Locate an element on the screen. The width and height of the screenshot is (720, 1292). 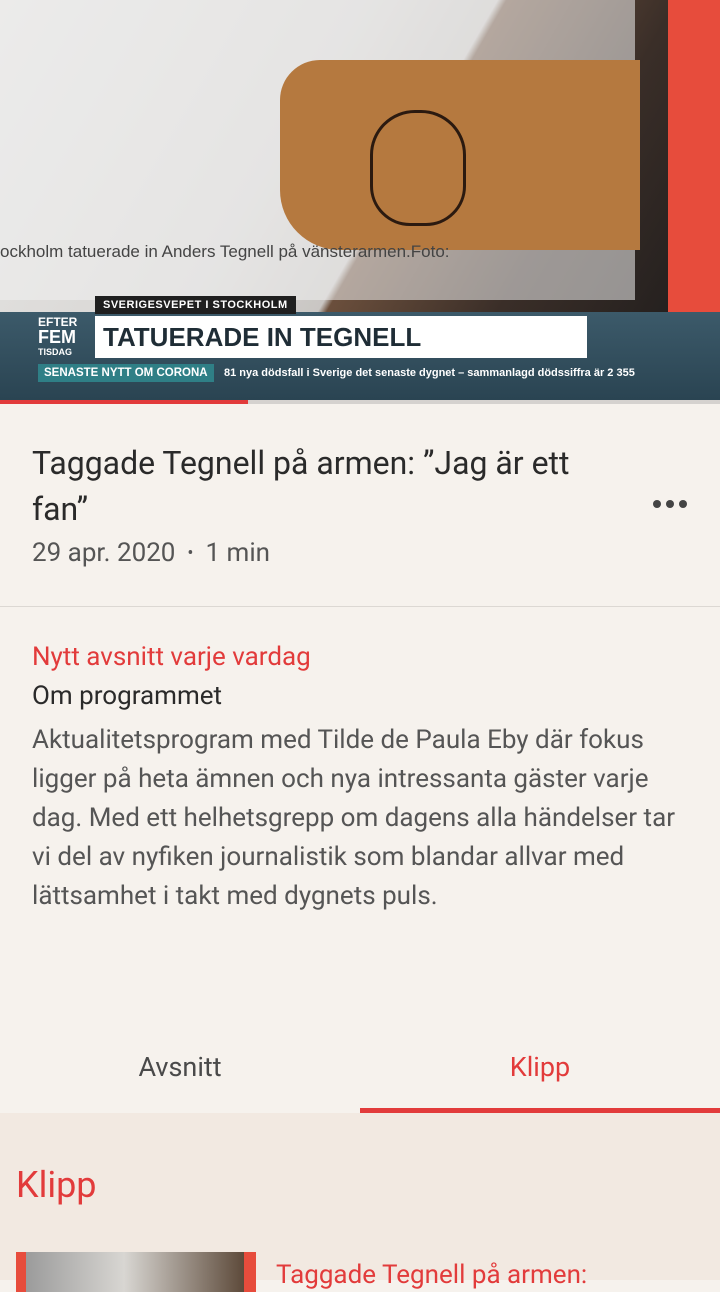
lower-third-kicker: SVERIGESVEPET I STOCKHOLM is located at coordinates (195, 305).